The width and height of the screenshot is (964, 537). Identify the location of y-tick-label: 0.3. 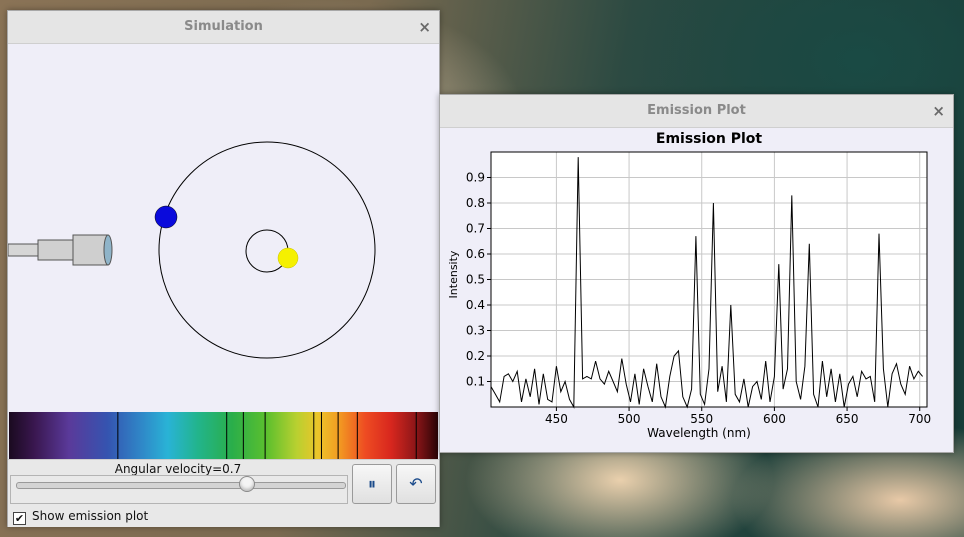
(475, 331).